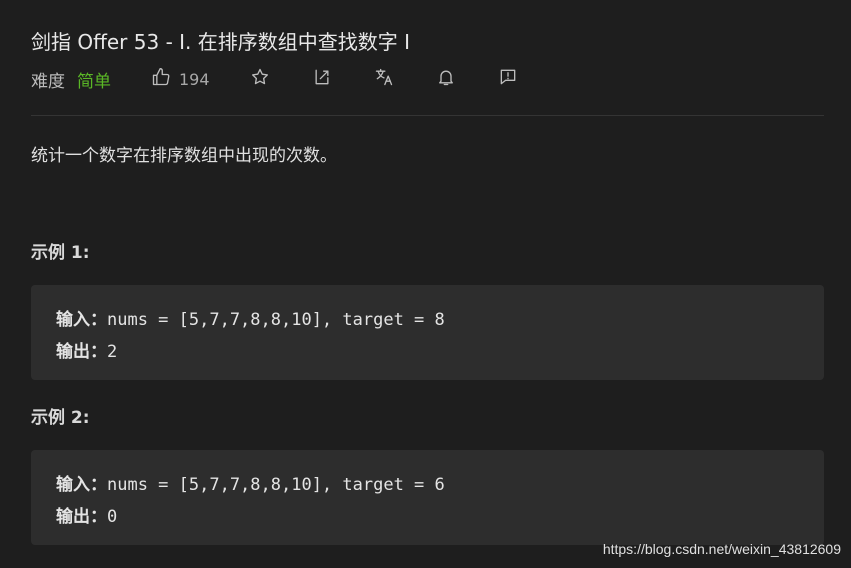  Describe the element at coordinates (276, 320) in the screenshot. I see `input-value: nums = [5,7,7,8,8,10], target = 8` at that location.